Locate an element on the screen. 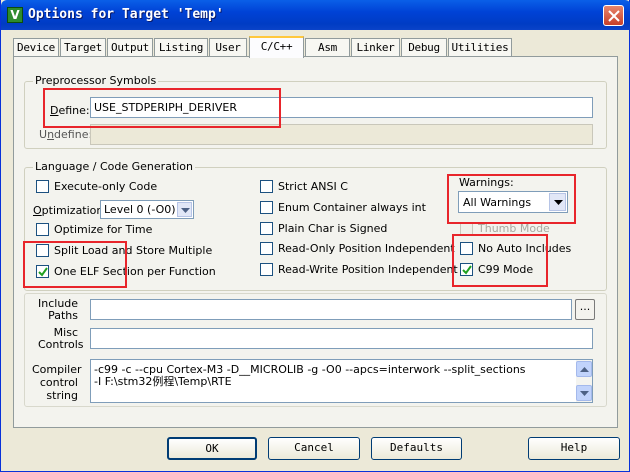  tab-device: Device is located at coordinates (36, 47).